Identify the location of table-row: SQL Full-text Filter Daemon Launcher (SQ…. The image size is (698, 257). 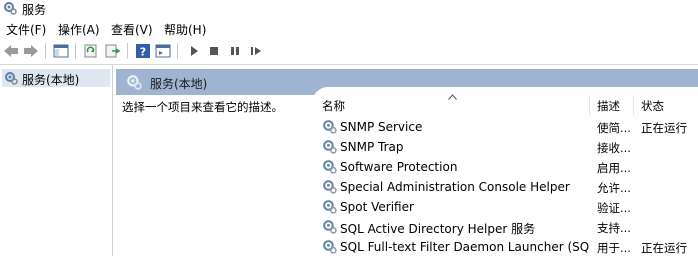
(505, 247).